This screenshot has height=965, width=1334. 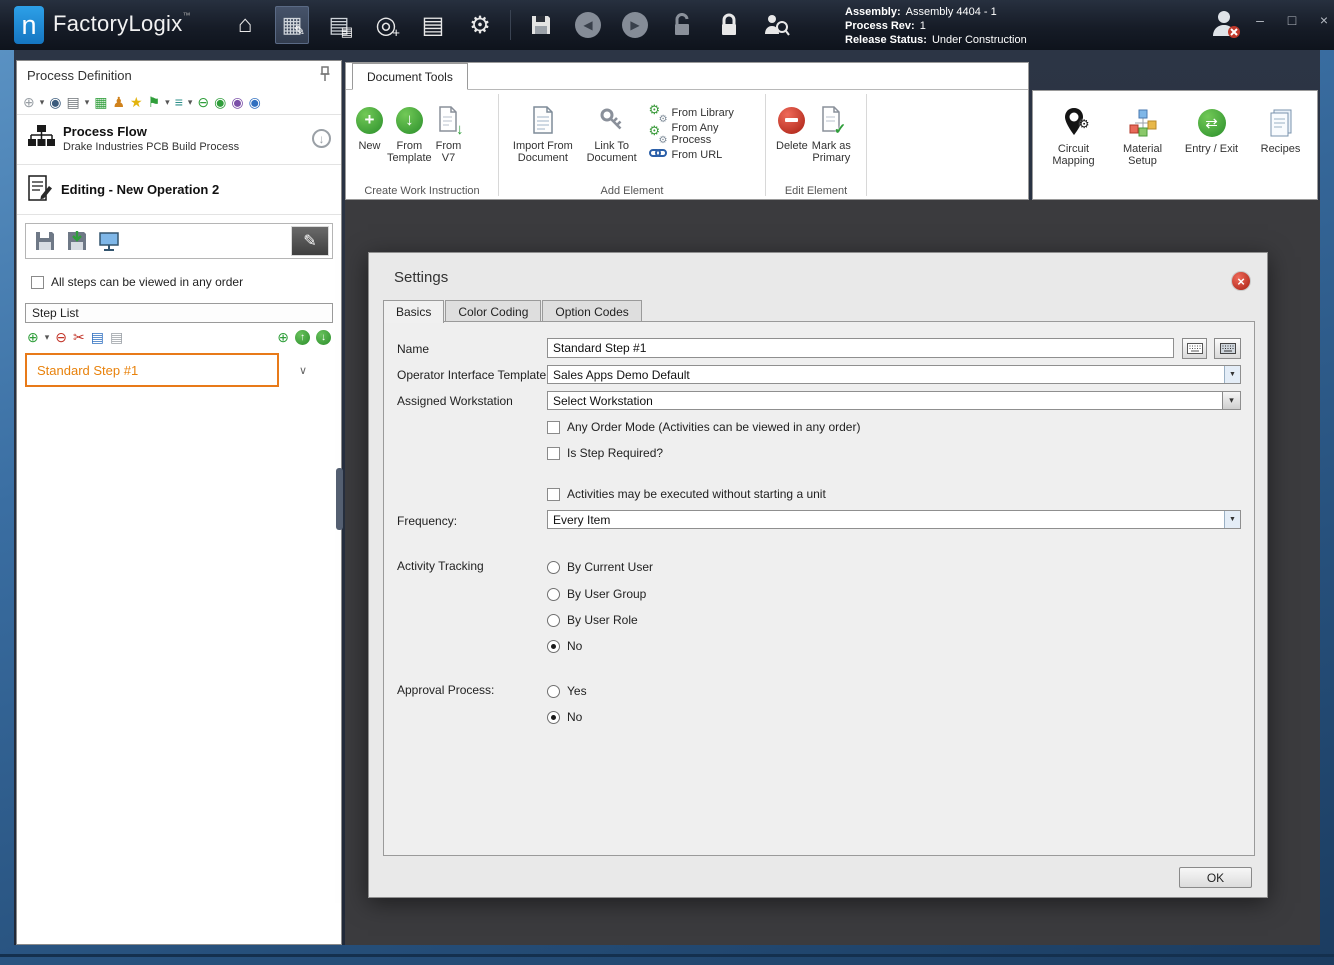 What do you see at coordinates (45, 241) in the screenshot?
I see `save-document-button` at bounding box center [45, 241].